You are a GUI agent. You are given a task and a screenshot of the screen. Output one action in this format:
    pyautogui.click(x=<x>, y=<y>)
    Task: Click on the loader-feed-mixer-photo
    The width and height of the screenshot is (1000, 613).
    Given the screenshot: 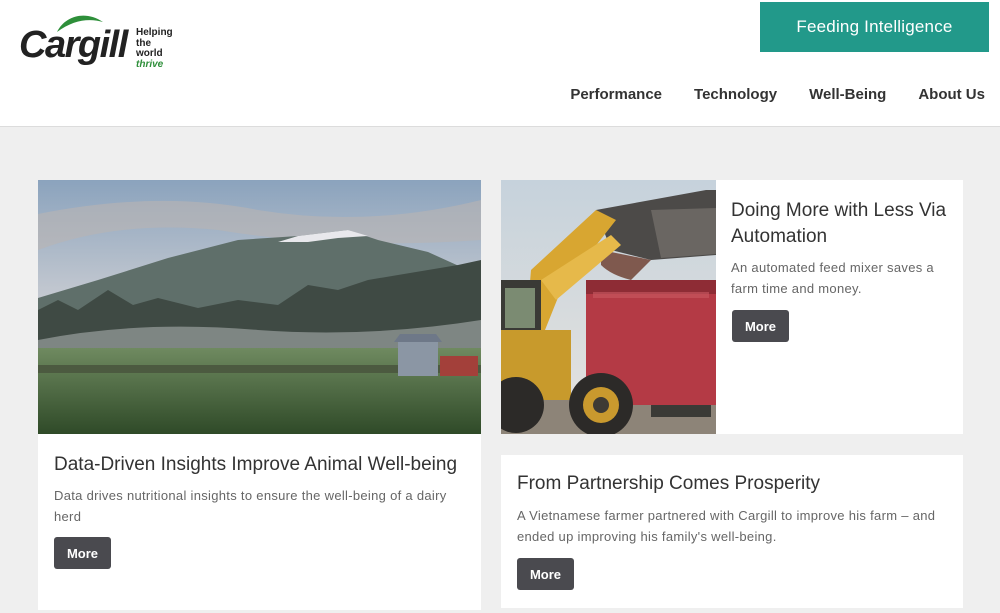 What is the action you would take?
    pyautogui.click(x=608, y=307)
    